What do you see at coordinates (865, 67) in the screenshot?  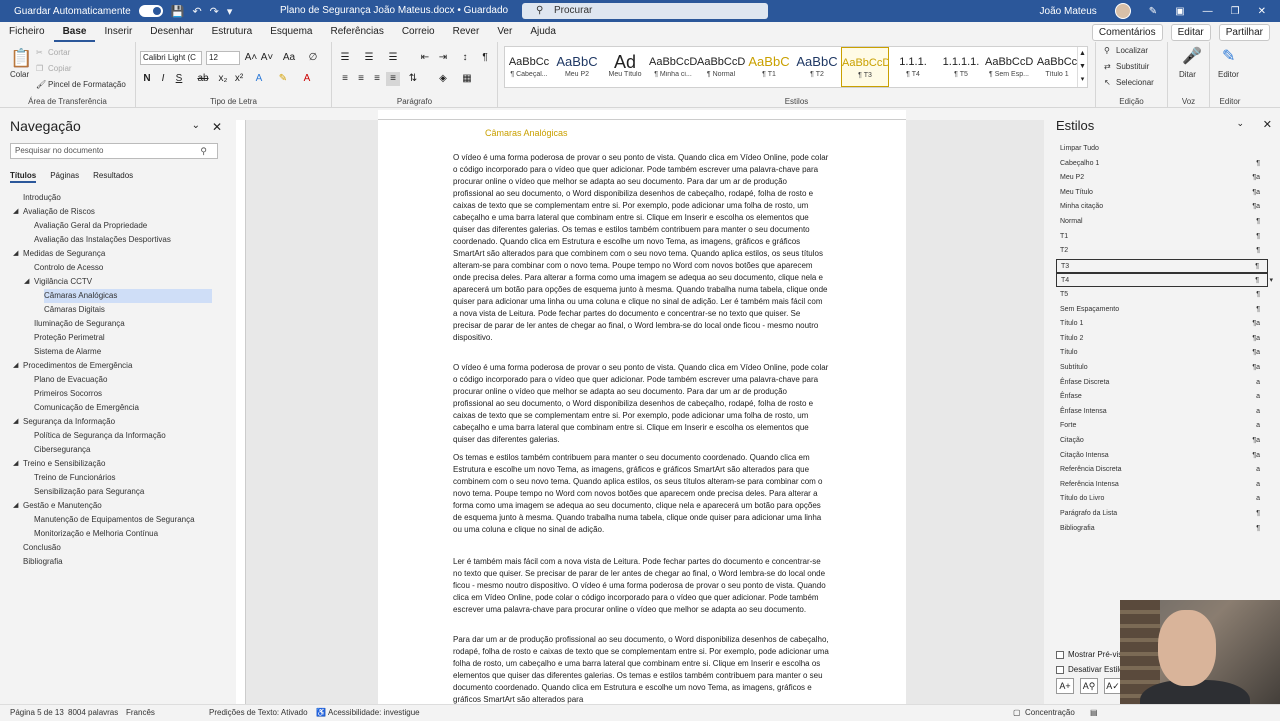 I see `style-gallery-item: AaBbCcD ¶ T3` at bounding box center [865, 67].